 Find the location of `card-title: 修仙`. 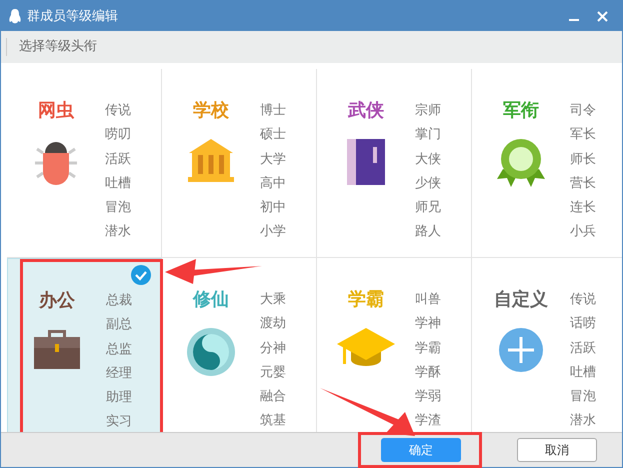

card-title: 修仙 is located at coordinates (211, 300).